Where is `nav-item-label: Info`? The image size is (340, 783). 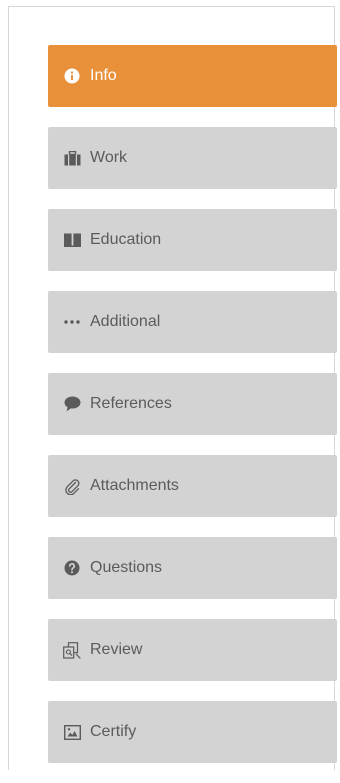
nav-item-label: Info is located at coordinates (103, 75).